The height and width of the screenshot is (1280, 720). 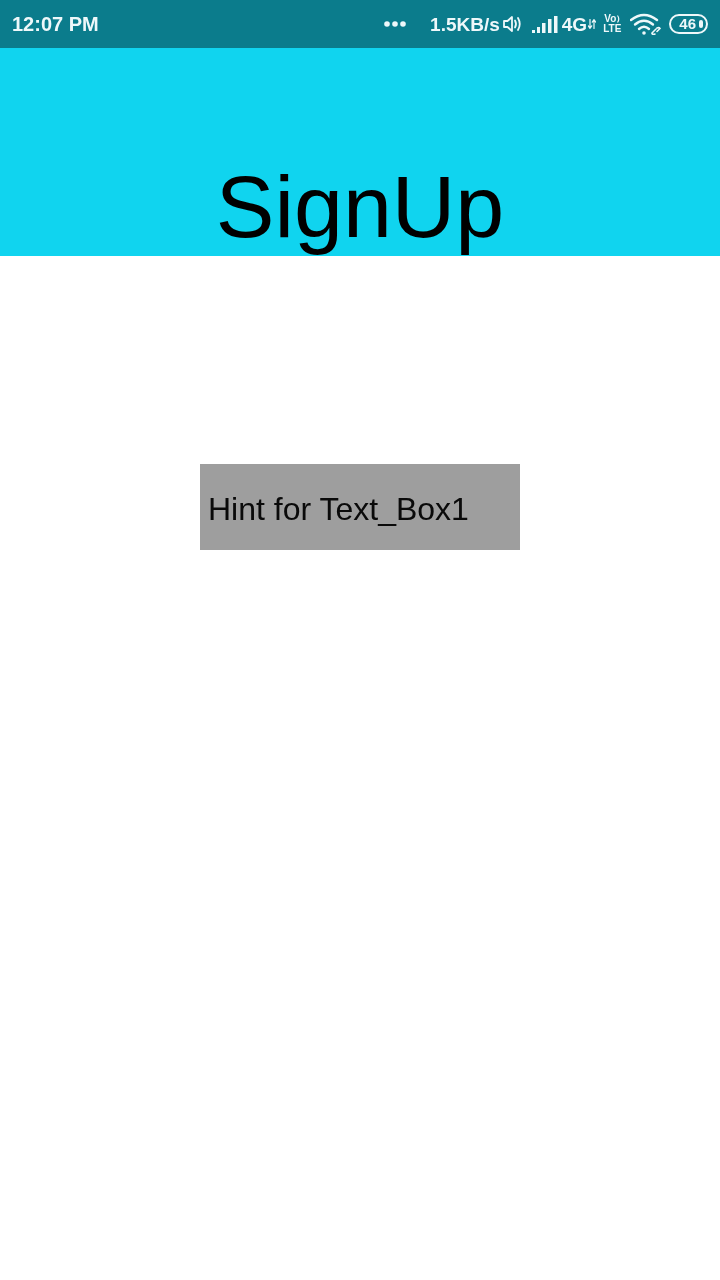 What do you see at coordinates (360, 507) in the screenshot?
I see `text-input-field: Hint for Text_Box1` at bounding box center [360, 507].